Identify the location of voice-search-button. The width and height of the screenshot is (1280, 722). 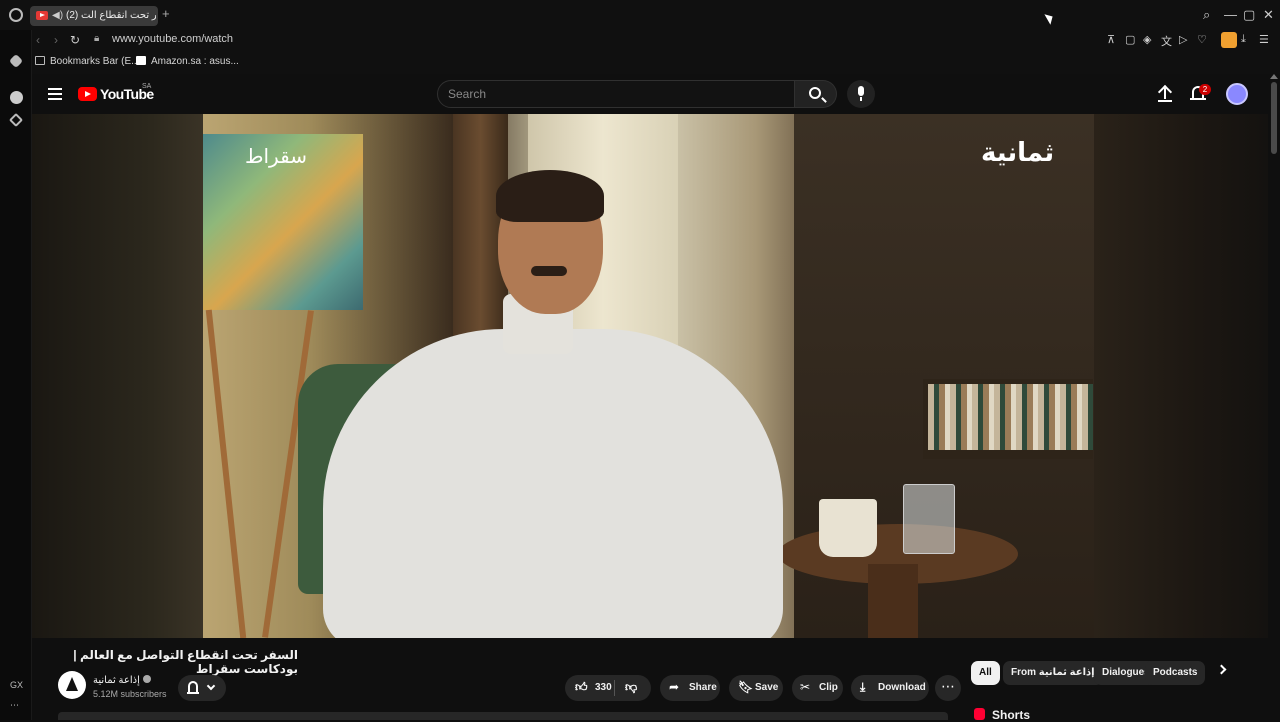
(861, 94).